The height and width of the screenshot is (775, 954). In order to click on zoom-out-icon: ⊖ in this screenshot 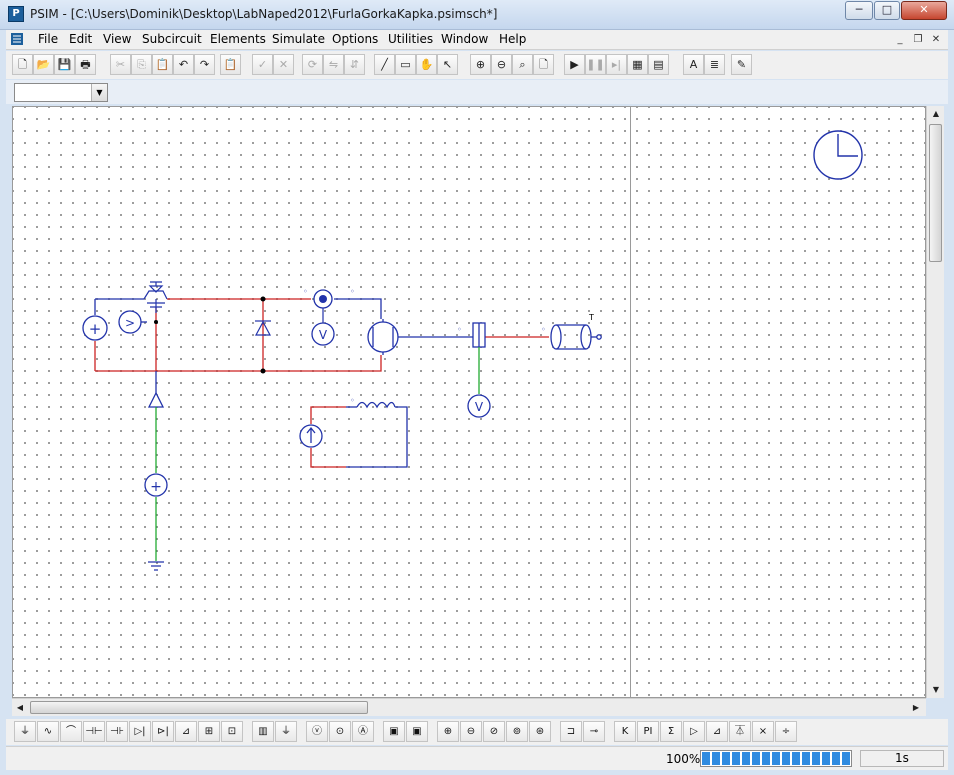, I will do `click(501, 64)`.